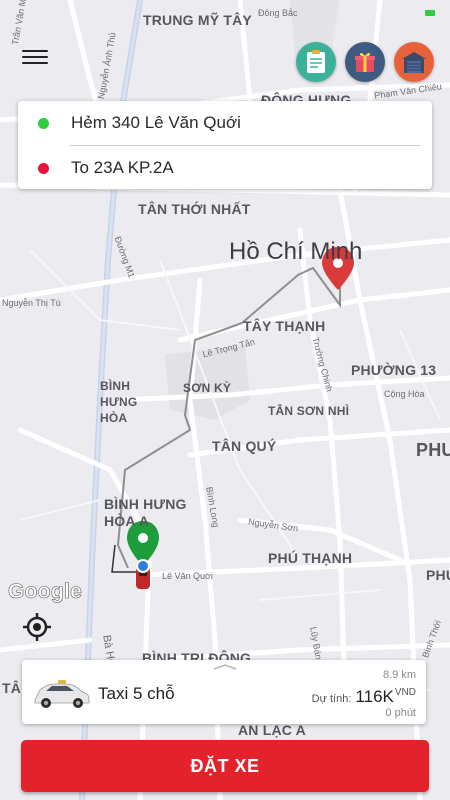 The width and height of the screenshot is (450, 800). I want to click on dropoff-dot-icon, so click(43, 168).